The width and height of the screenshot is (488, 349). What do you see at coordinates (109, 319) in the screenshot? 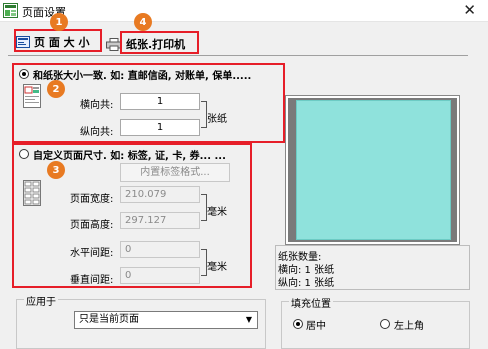
I see `apply-to-selected-value: 只是当前页面` at bounding box center [109, 319].